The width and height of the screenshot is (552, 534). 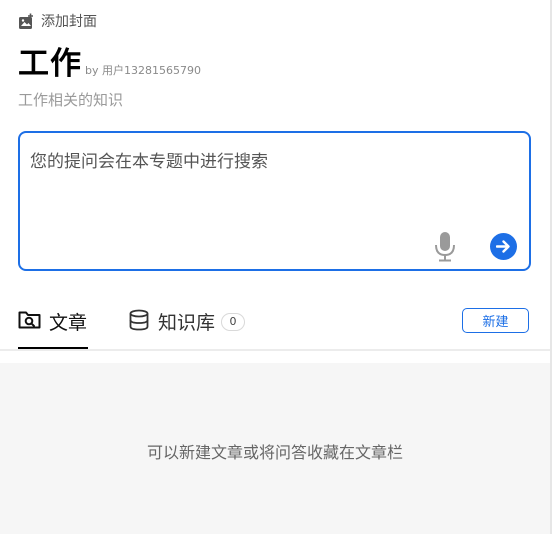 What do you see at coordinates (139, 322) in the screenshot?
I see `database-icon` at bounding box center [139, 322].